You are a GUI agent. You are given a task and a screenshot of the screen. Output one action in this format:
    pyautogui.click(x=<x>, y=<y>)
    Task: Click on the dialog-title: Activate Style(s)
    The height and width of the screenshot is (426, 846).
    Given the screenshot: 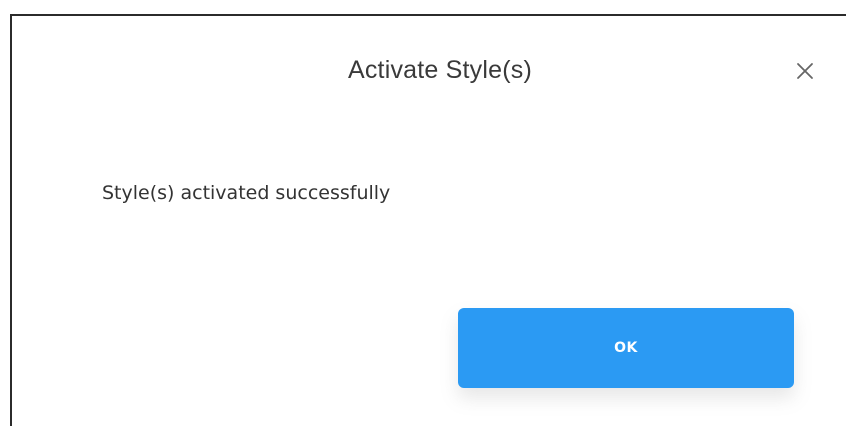 What is the action you would take?
    pyautogui.click(x=439, y=70)
    